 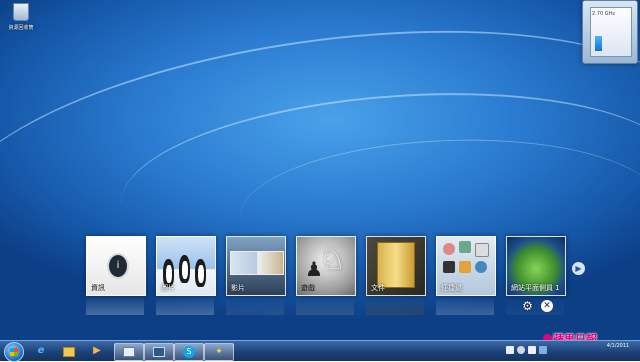 What do you see at coordinates (257, 263) in the screenshot?
I see `video-icon` at bounding box center [257, 263].